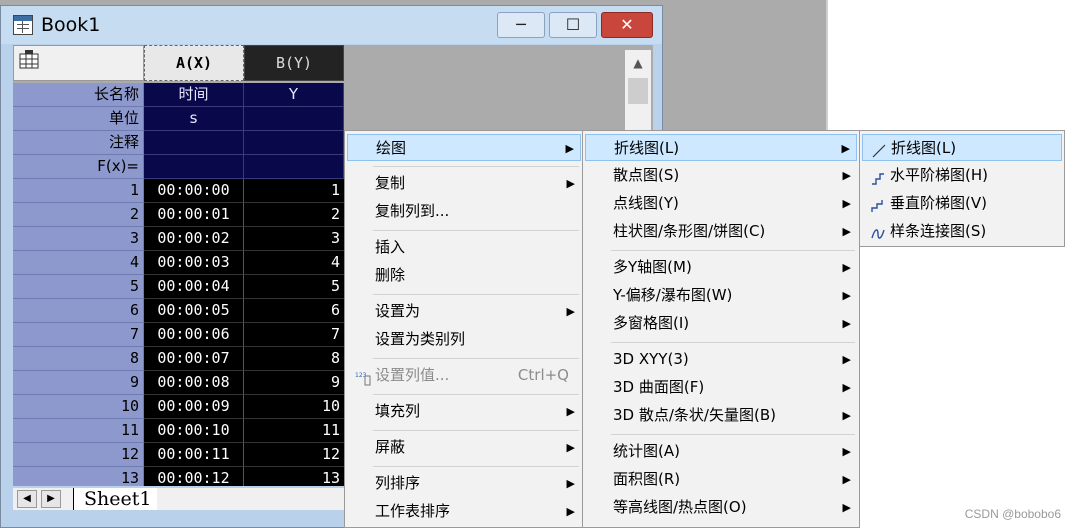 The image size is (1073, 528). I want to click on line-menu-item: 折线图(L), so click(962, 147).